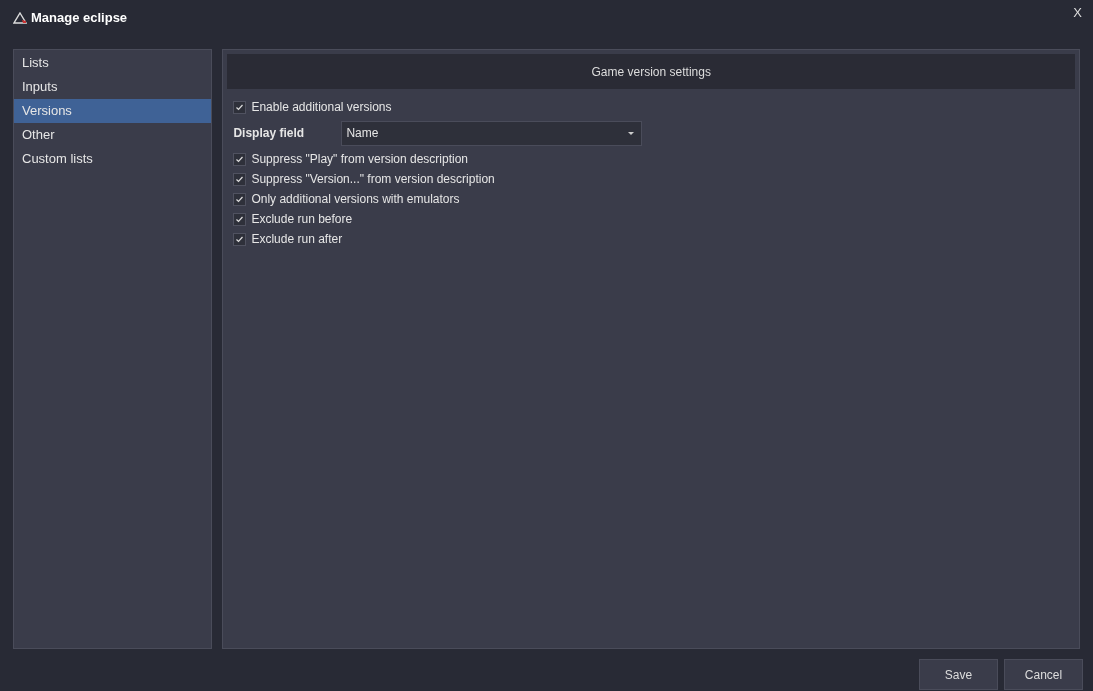 The height and width of the screenshot is (691, 1093). Describe the element at coordinates (360, 159) in the screenshot. I see `checkbox-label: Suppress "Play" from version description` at that location.